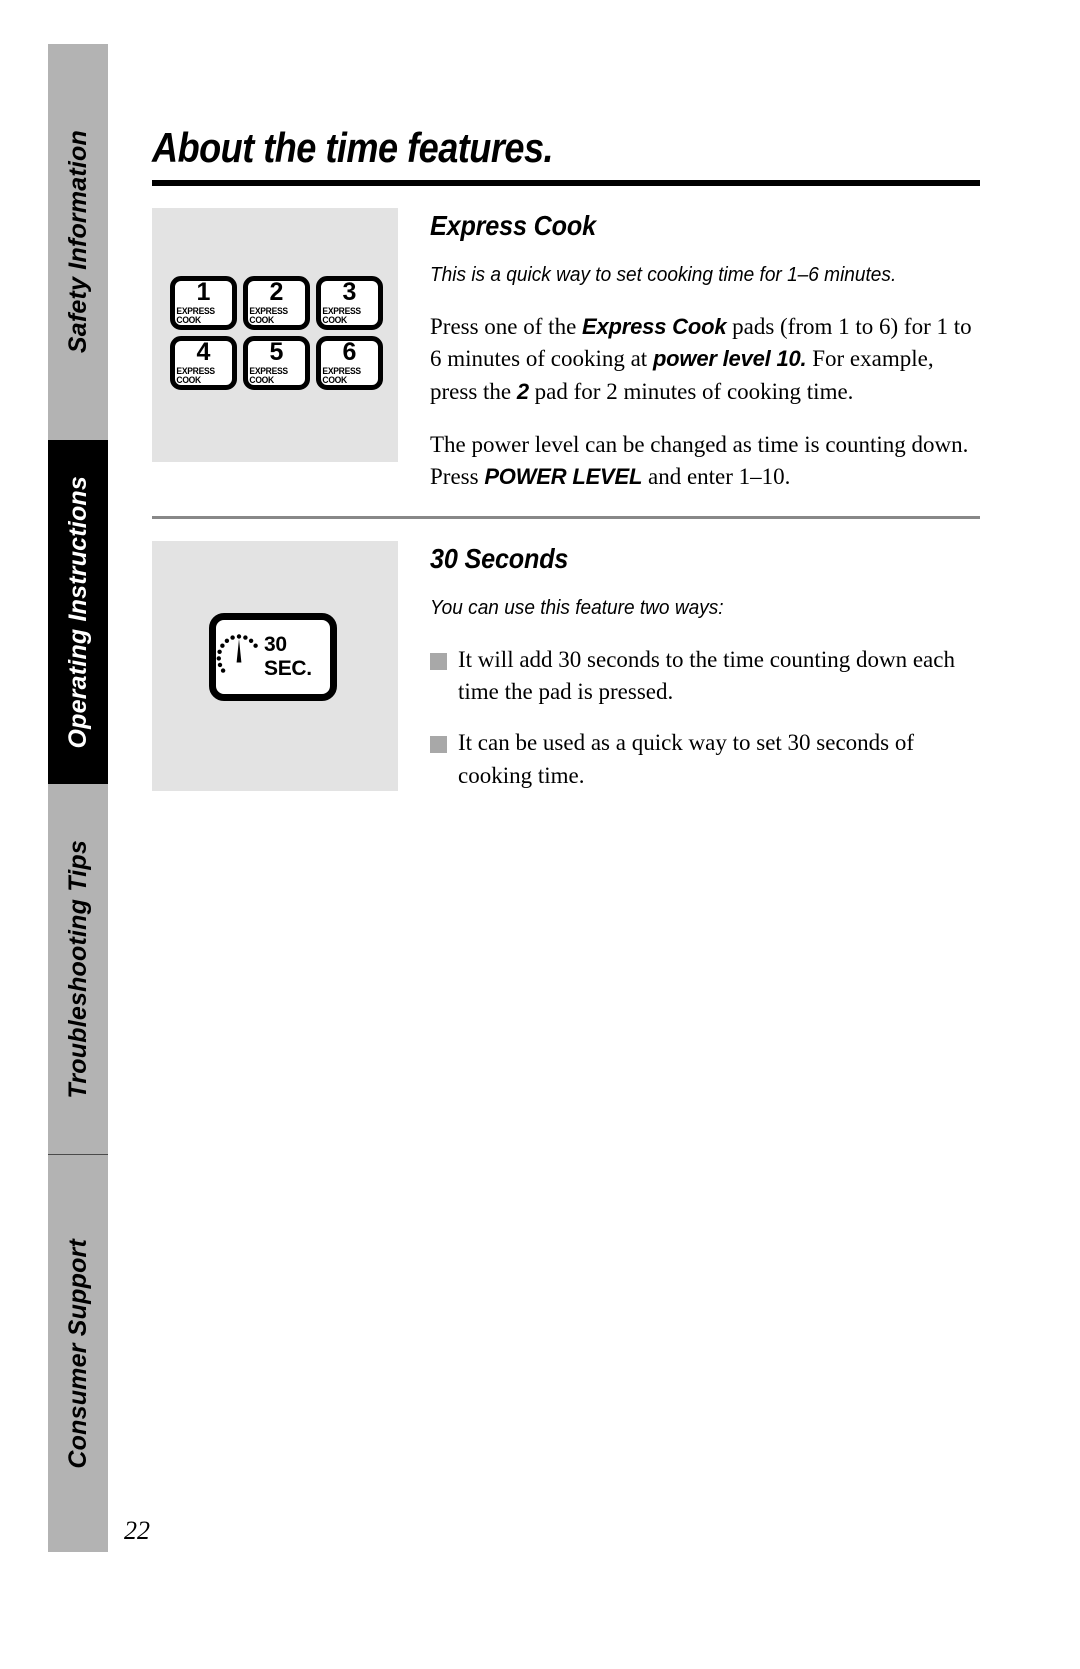 This screenshot has height=1669, width=1080. I want to click on section-intro: You can use this feature two ways:, so click(577, 607).